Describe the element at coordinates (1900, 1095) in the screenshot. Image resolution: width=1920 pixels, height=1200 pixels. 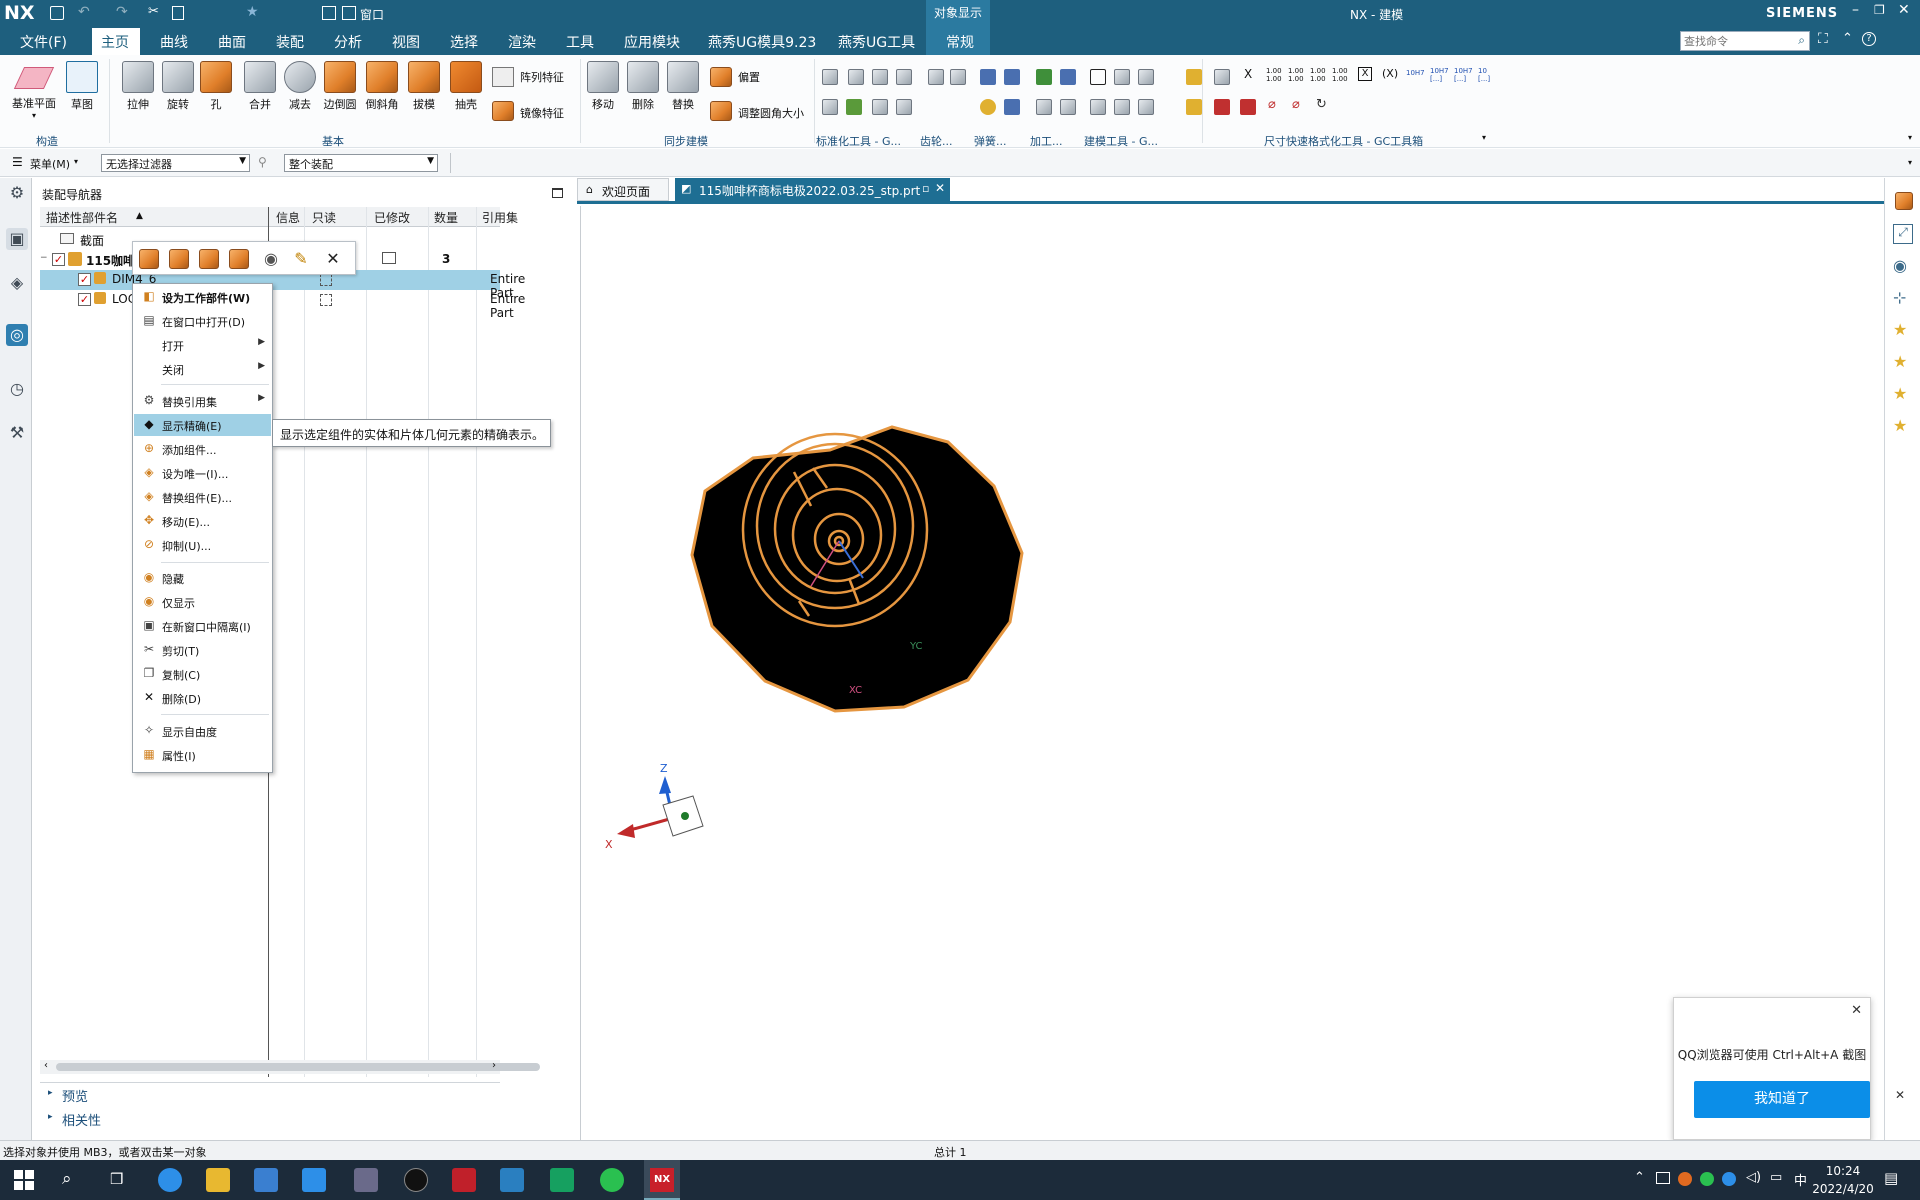
I see `window-close-small-icon: ✕` at that location.